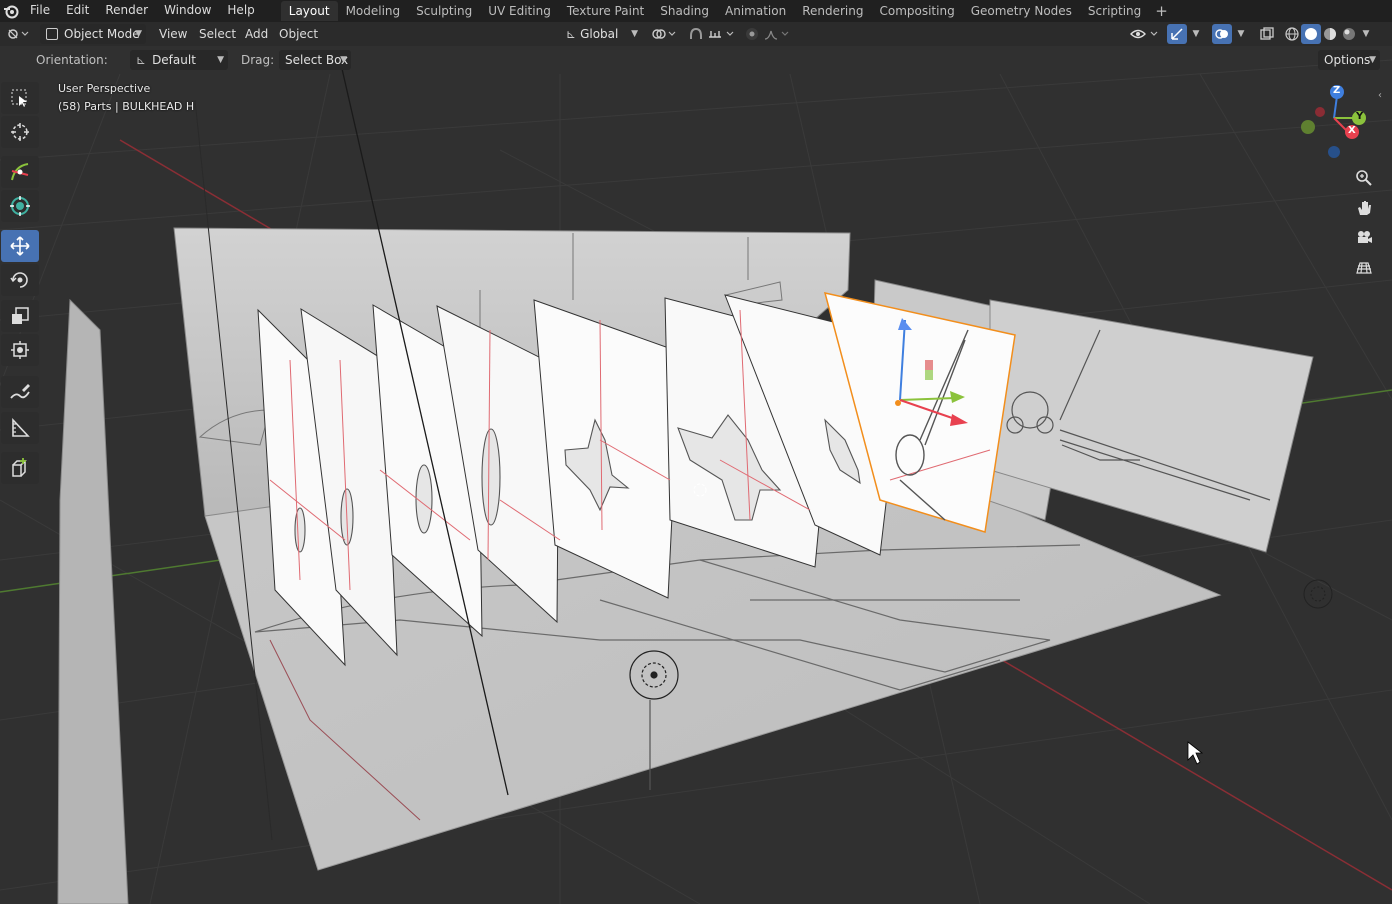 This screenshot has width=1392, height=904. I want to click on tab-rendering: Rendering, so click(832, 11).